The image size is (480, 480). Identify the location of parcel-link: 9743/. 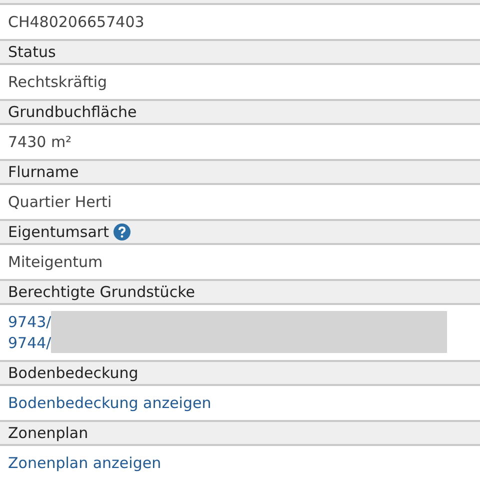
(30, 321).